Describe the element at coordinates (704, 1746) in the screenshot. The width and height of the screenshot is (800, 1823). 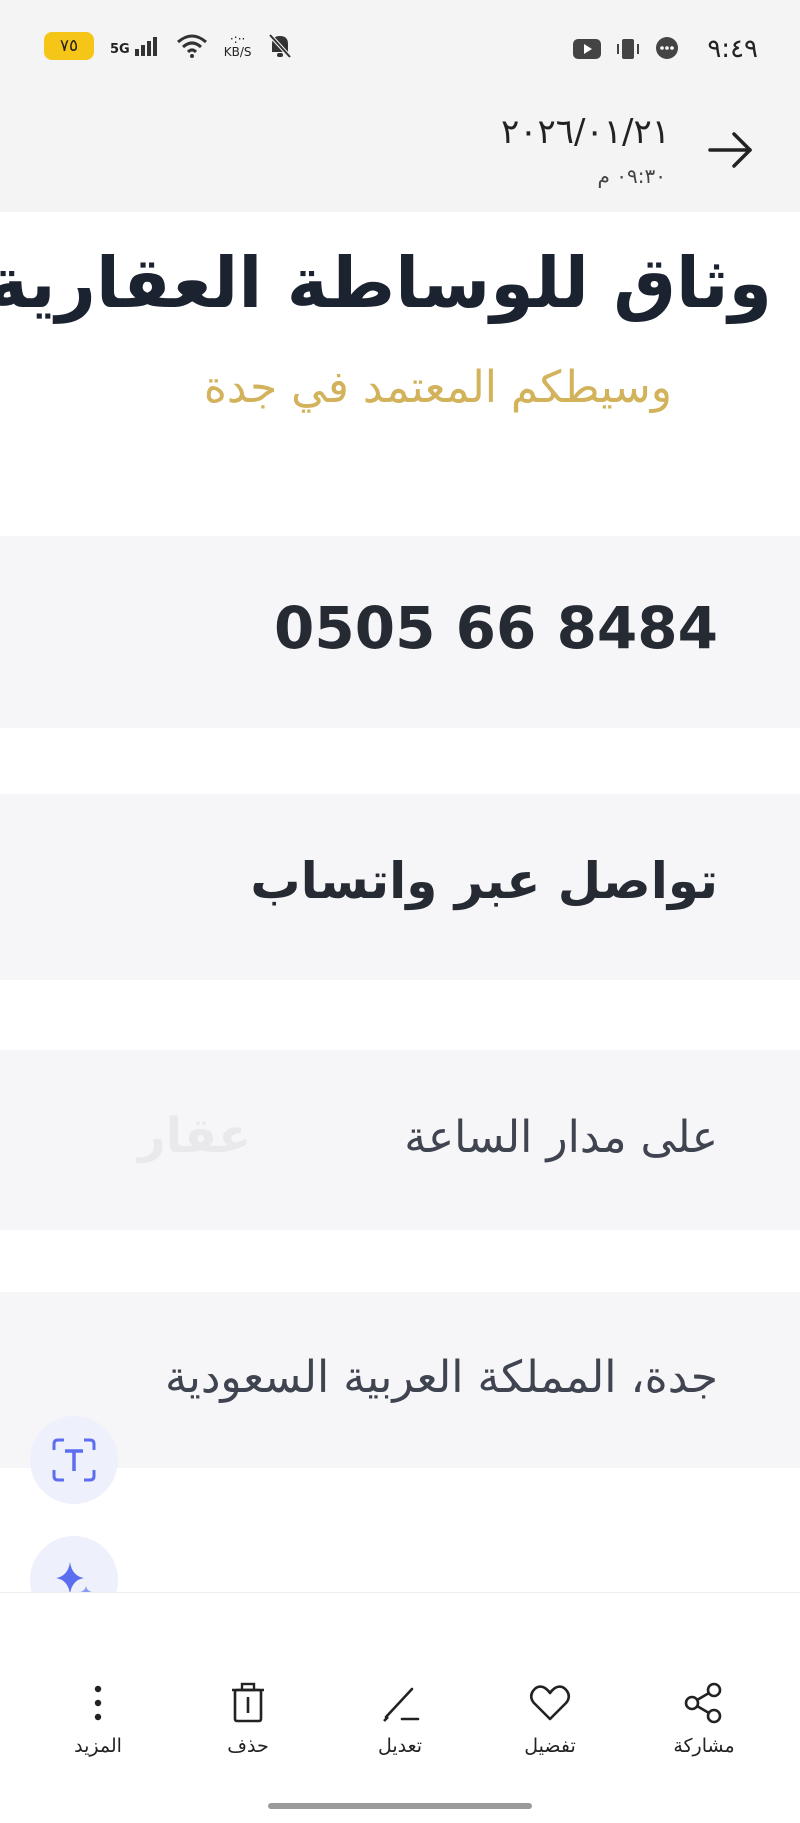
I see `share-label: مشاركة` at that location.